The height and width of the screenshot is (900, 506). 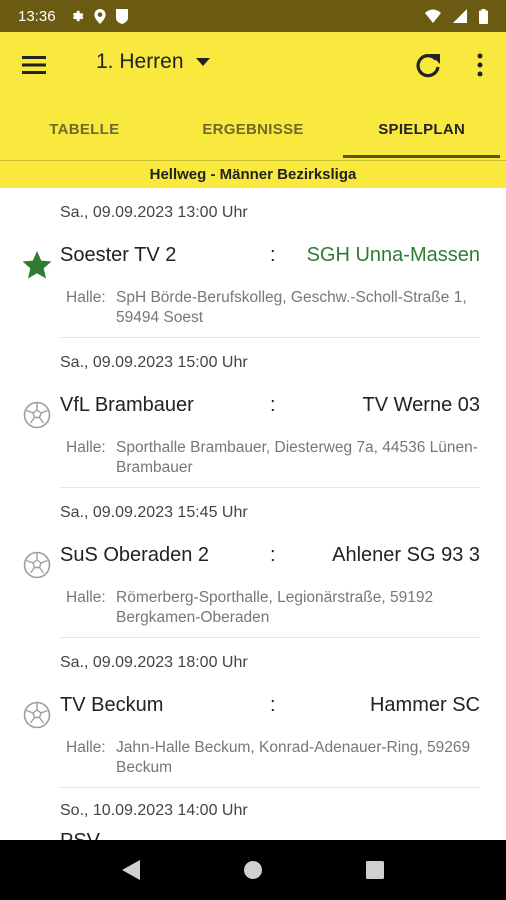 I want to click on battery-icon, so click(x=483, y=16).